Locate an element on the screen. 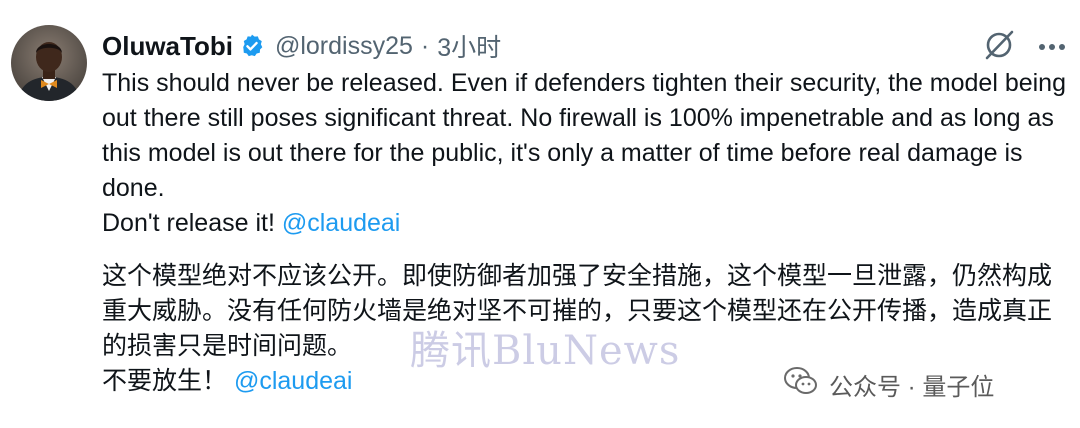  grok-icon is located at coordinates (999, 47).